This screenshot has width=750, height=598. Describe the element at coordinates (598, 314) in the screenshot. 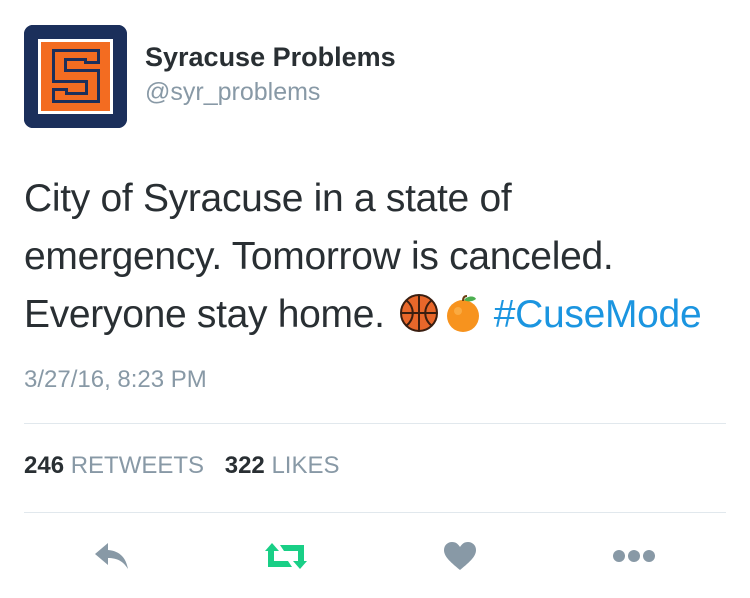

I see `hashtag-link: #CuseMode` at that location.